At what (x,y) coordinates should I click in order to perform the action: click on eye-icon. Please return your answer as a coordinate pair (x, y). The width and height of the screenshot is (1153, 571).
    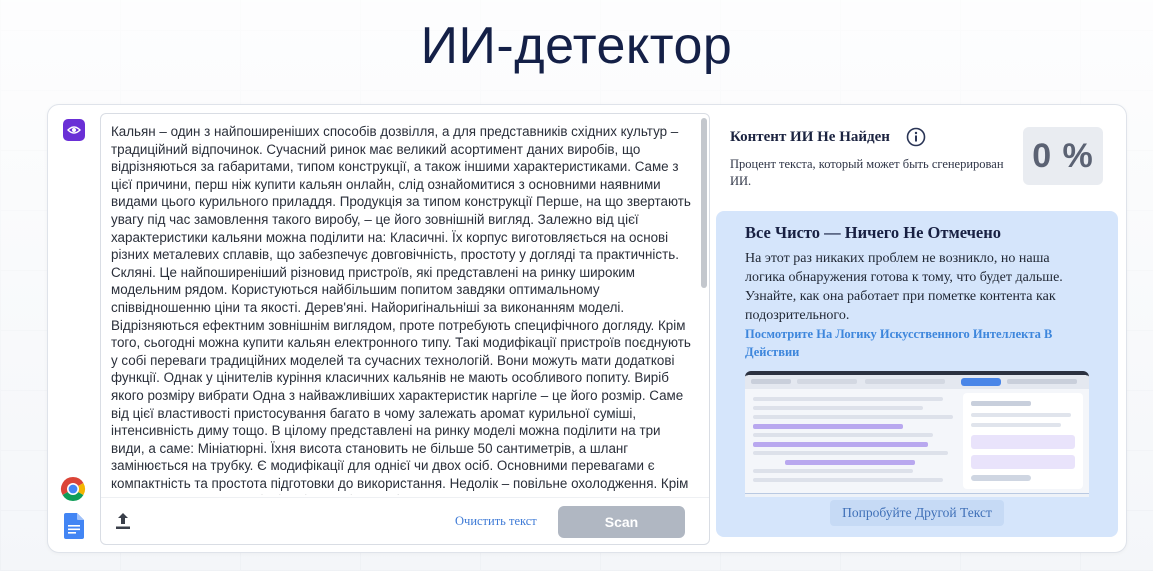
    Looking at the image, I should click on (74, 130).